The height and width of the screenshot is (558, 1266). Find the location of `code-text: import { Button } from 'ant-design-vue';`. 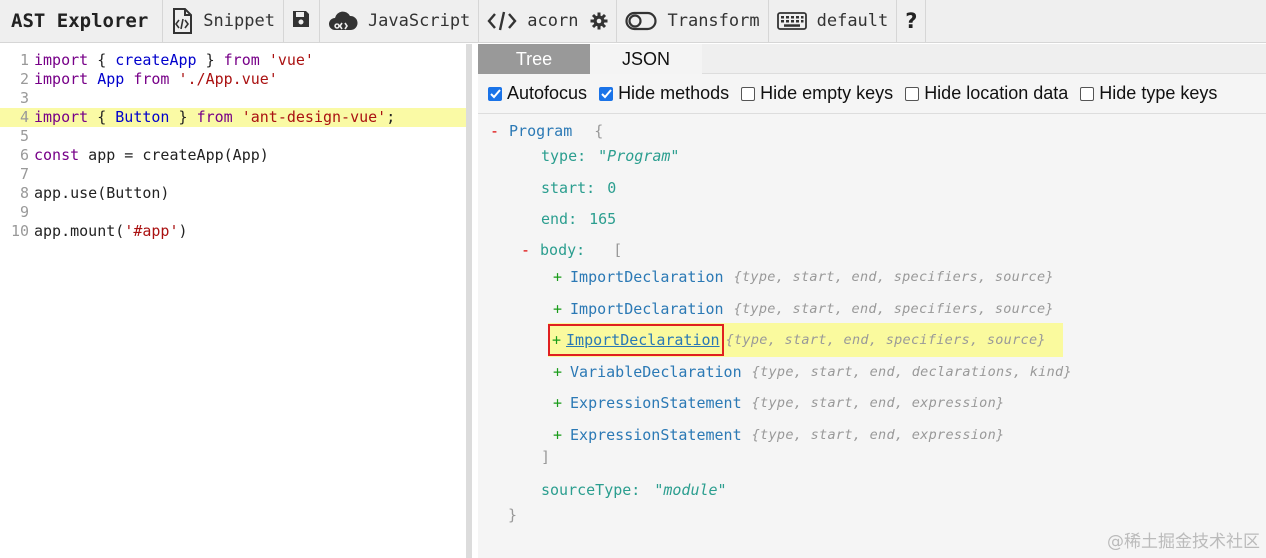

code-text: import { Button } from 'ant-design-vue'; is located at coordinates (214, 117).